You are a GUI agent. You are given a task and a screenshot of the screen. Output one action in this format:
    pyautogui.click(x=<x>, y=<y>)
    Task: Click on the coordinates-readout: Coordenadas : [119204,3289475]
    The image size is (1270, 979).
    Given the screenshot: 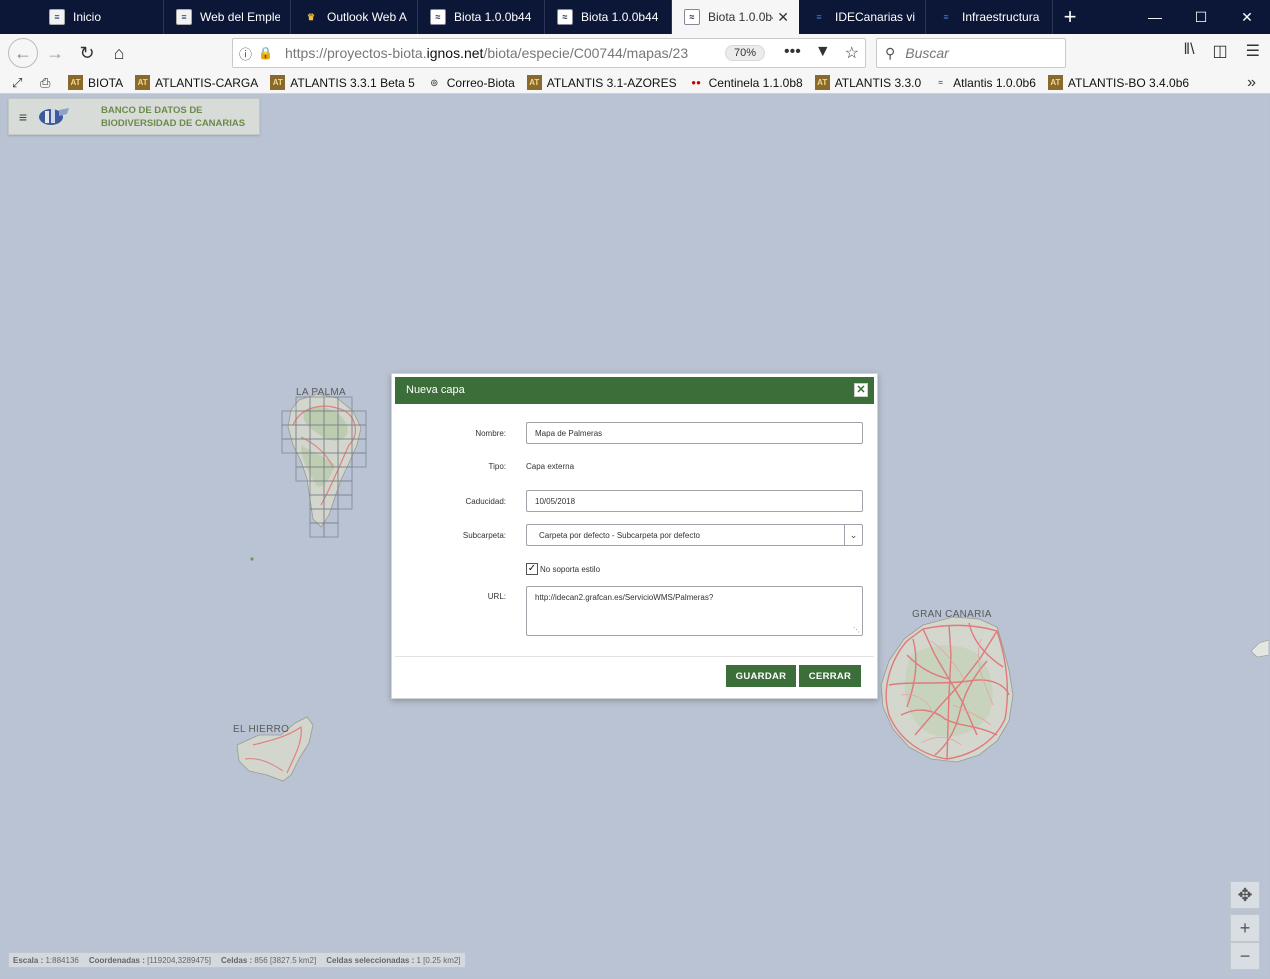 What is the action you would take?
    pyautogui.click(x=150, y=960)
    